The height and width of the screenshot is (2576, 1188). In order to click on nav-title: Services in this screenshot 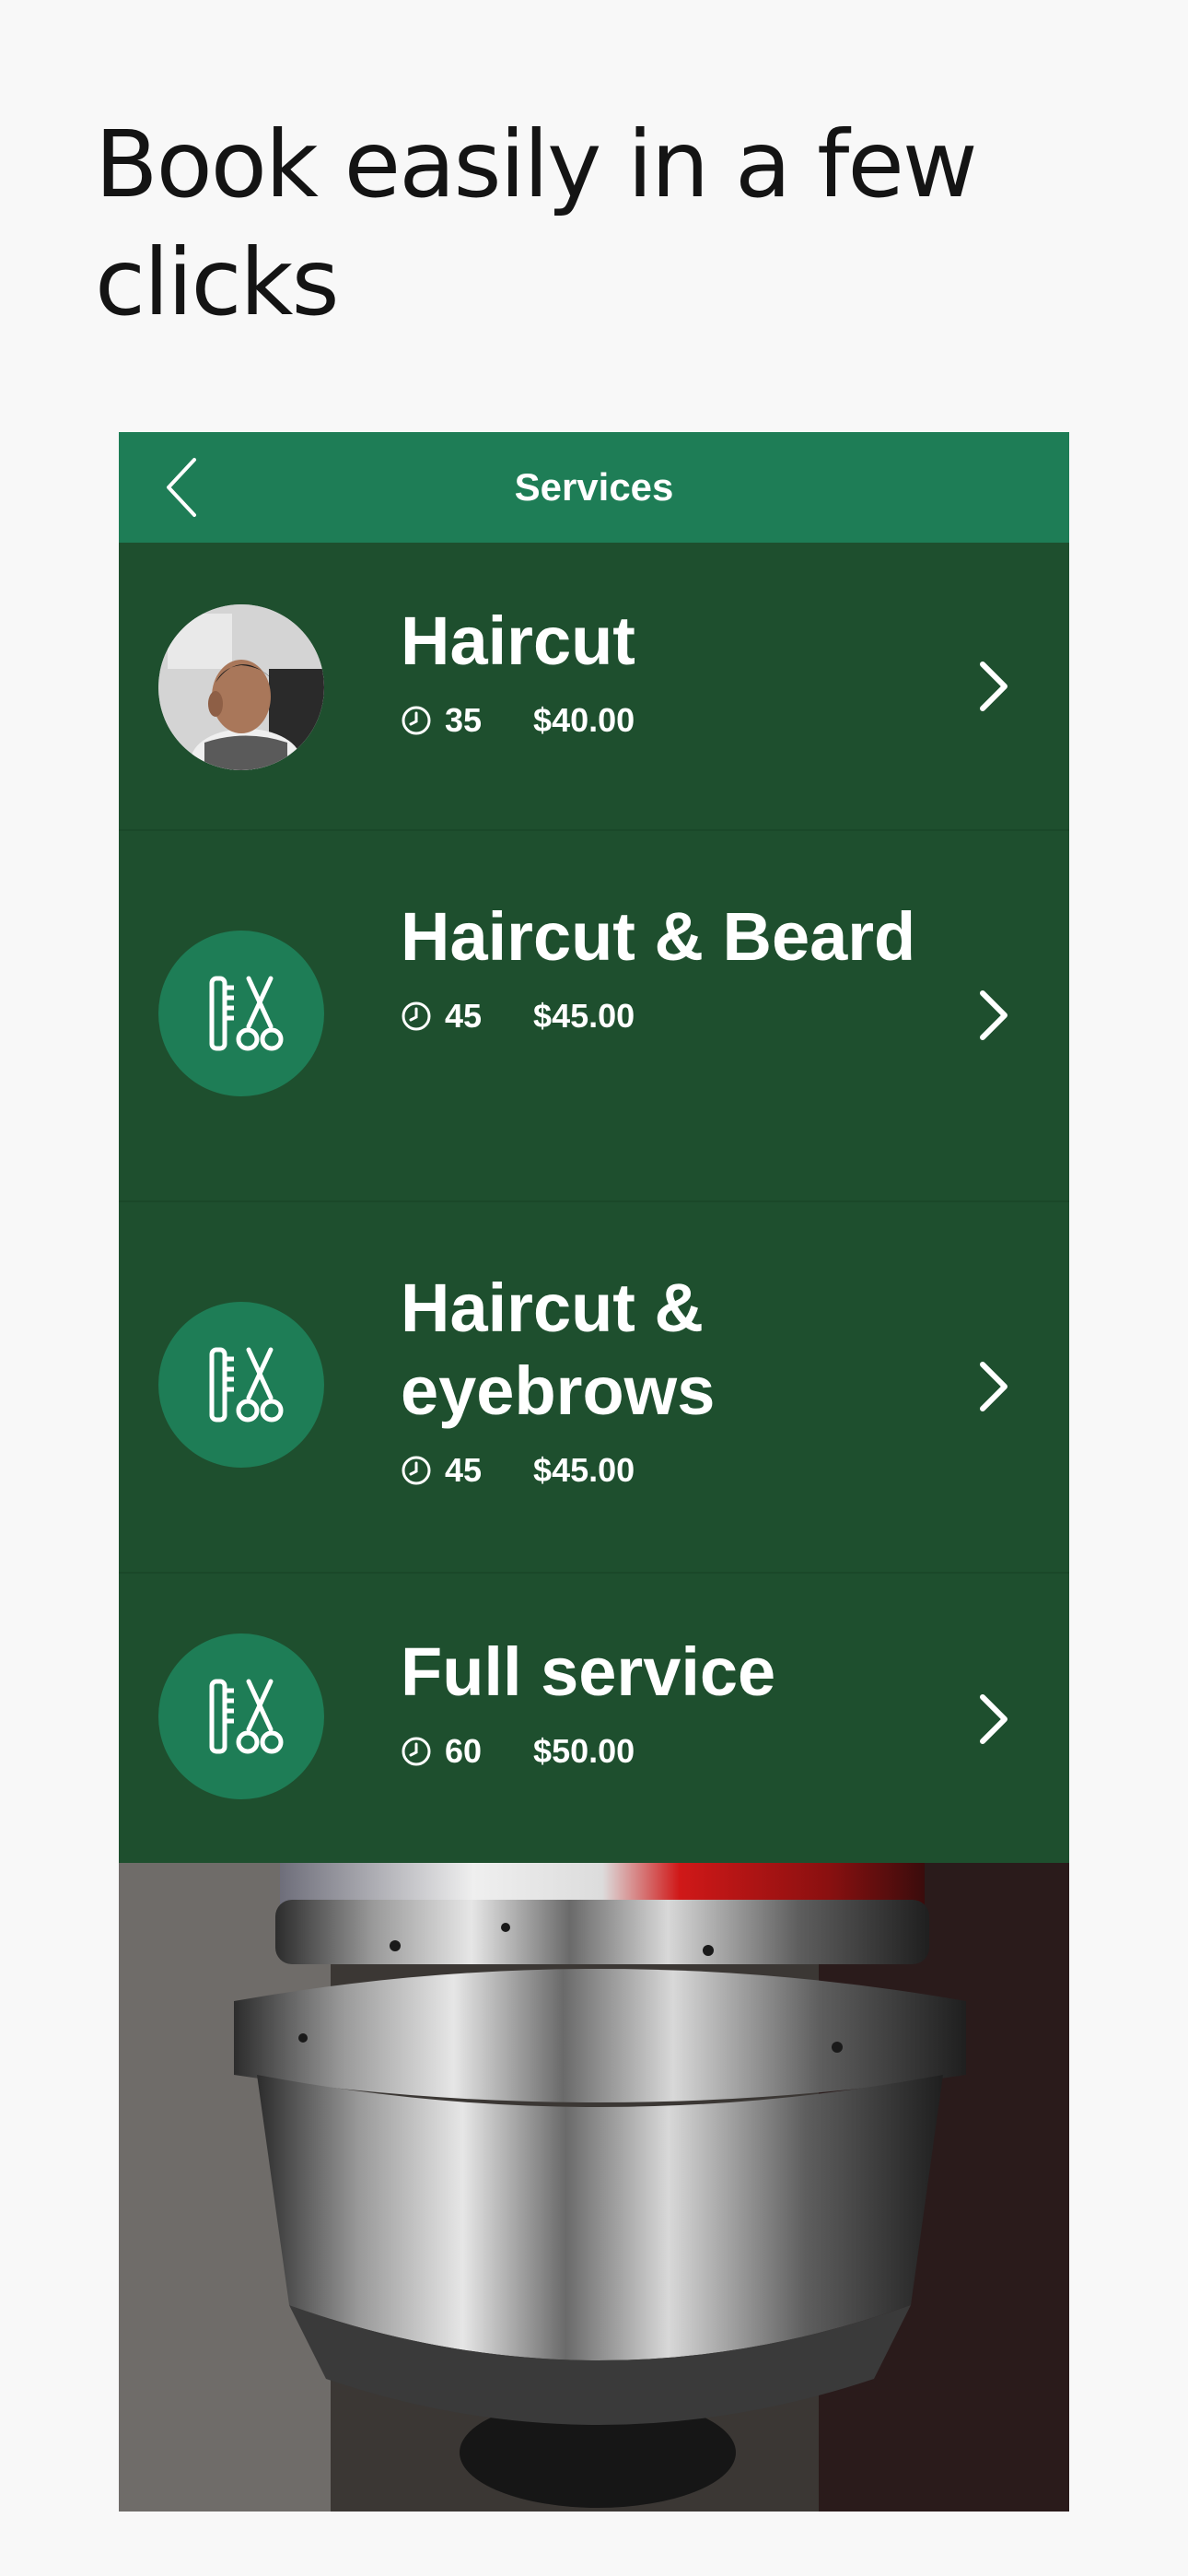, I will do `click(594, 487)`.